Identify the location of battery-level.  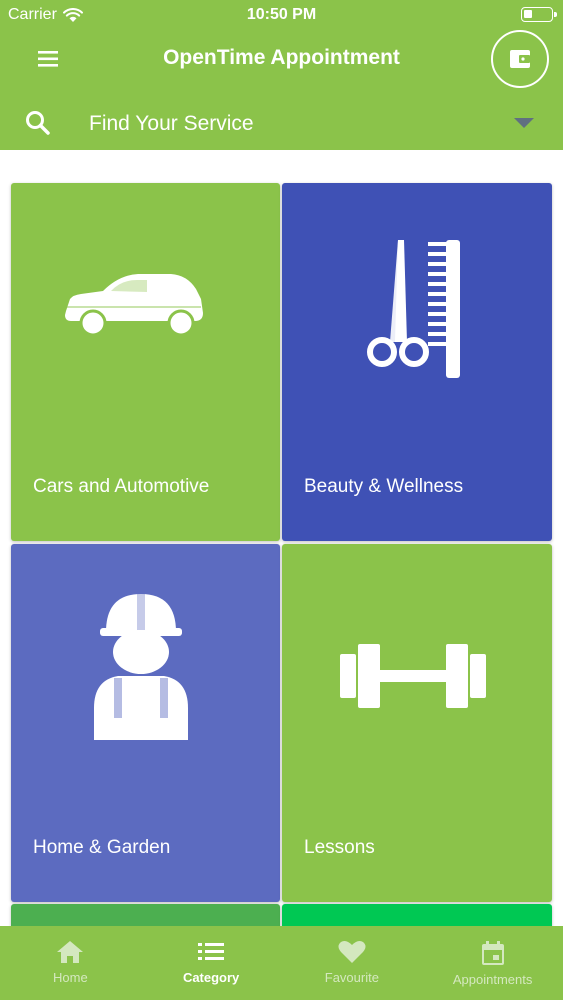
(528, 14).